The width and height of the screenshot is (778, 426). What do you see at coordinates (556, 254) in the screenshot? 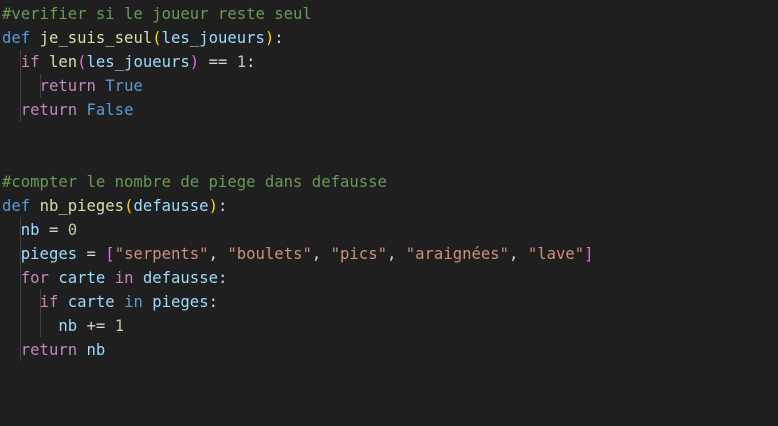
I see `code-token: "lave"` at bounding box center [556, 254].